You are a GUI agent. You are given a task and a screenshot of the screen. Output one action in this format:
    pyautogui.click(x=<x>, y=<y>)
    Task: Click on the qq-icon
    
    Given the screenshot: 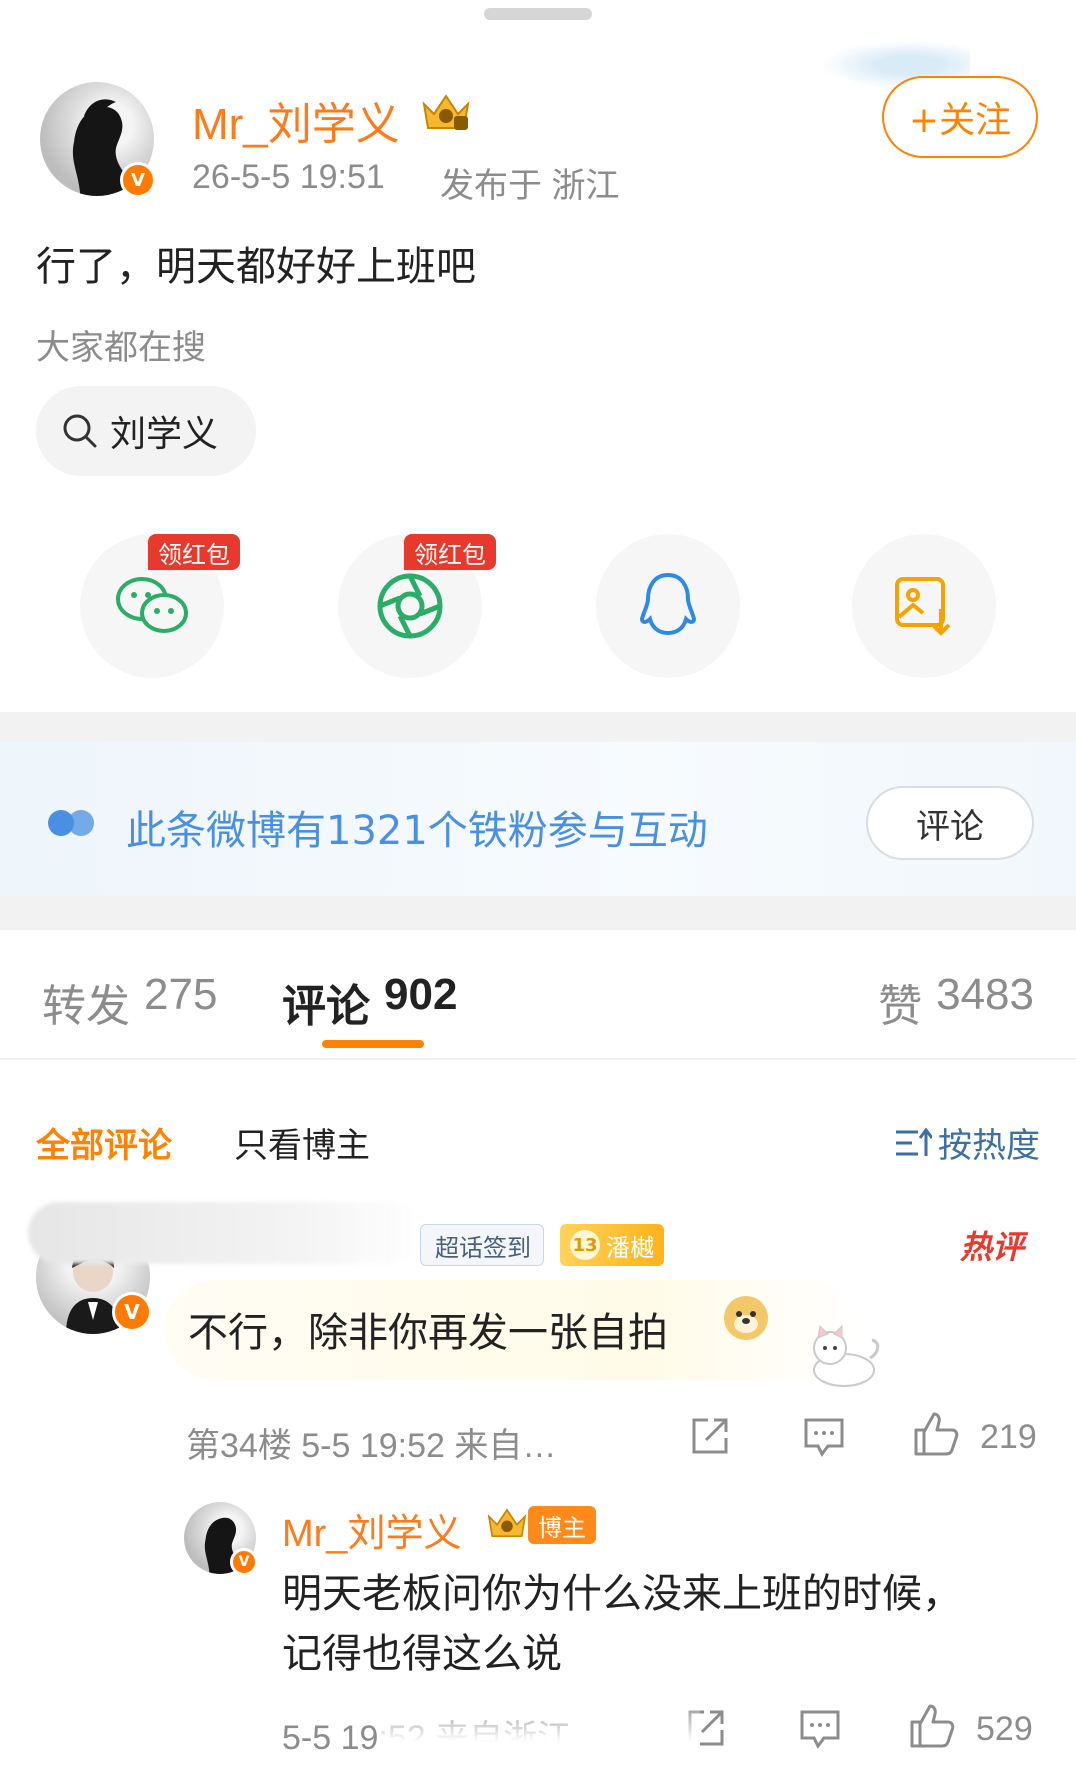 What is the action you would take?
    pyautogui.click(x=668, y=604)
    